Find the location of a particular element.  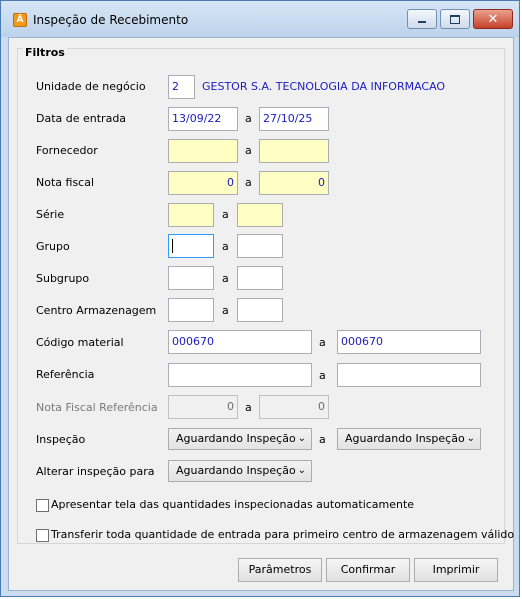

apresentar-checkbox is located at coordinates (42, 505).